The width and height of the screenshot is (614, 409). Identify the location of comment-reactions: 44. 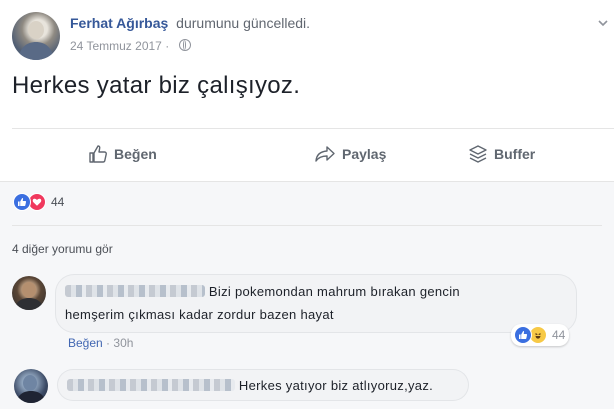
(540, 335).